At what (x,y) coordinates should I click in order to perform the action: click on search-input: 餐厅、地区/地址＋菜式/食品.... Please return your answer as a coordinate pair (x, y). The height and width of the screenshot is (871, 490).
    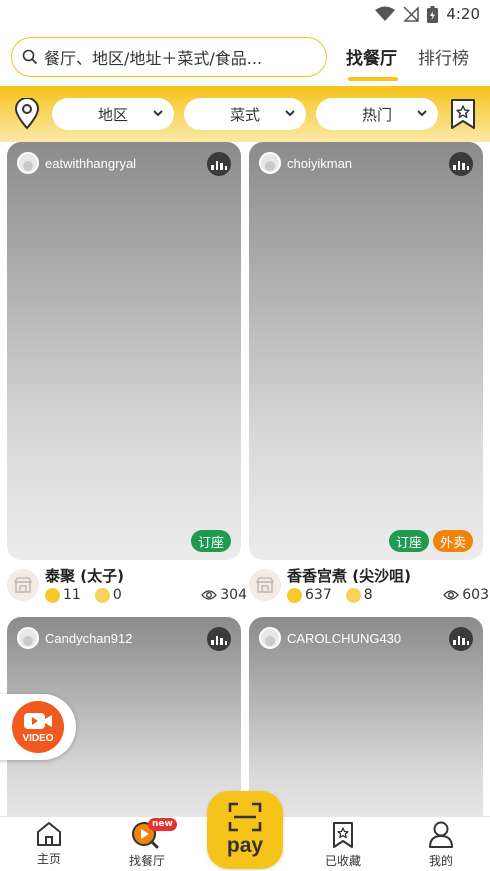
    Looking at the image, I should click on (169, 57).